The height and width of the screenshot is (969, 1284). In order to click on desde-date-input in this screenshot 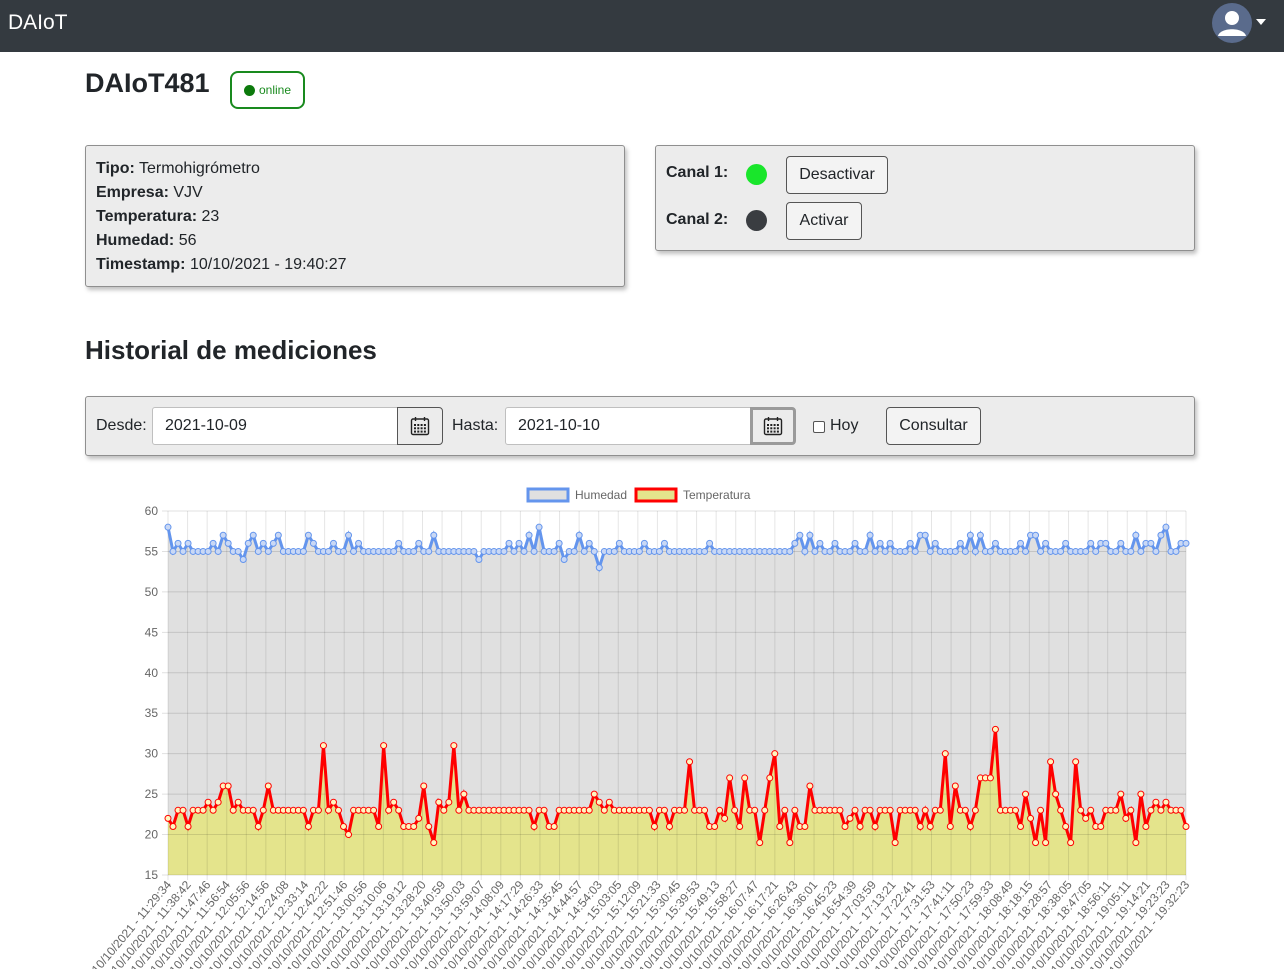, I will do `click(275, 426)`.